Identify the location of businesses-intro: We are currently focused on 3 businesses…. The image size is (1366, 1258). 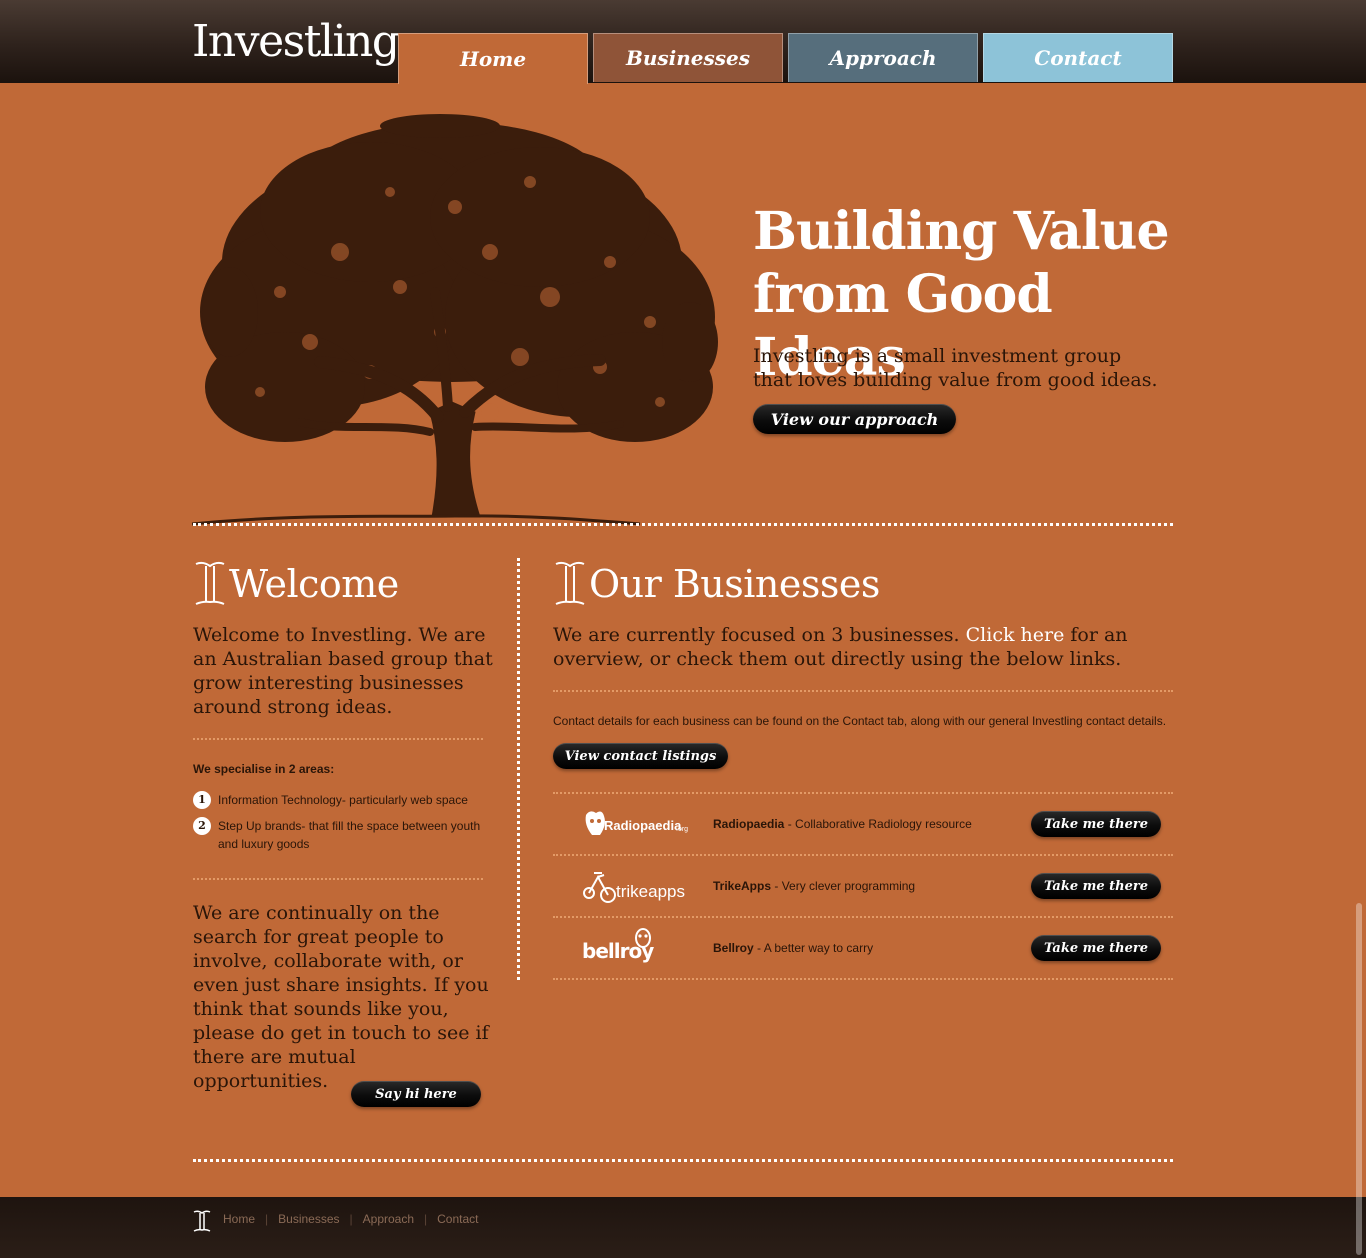
(863, 647).